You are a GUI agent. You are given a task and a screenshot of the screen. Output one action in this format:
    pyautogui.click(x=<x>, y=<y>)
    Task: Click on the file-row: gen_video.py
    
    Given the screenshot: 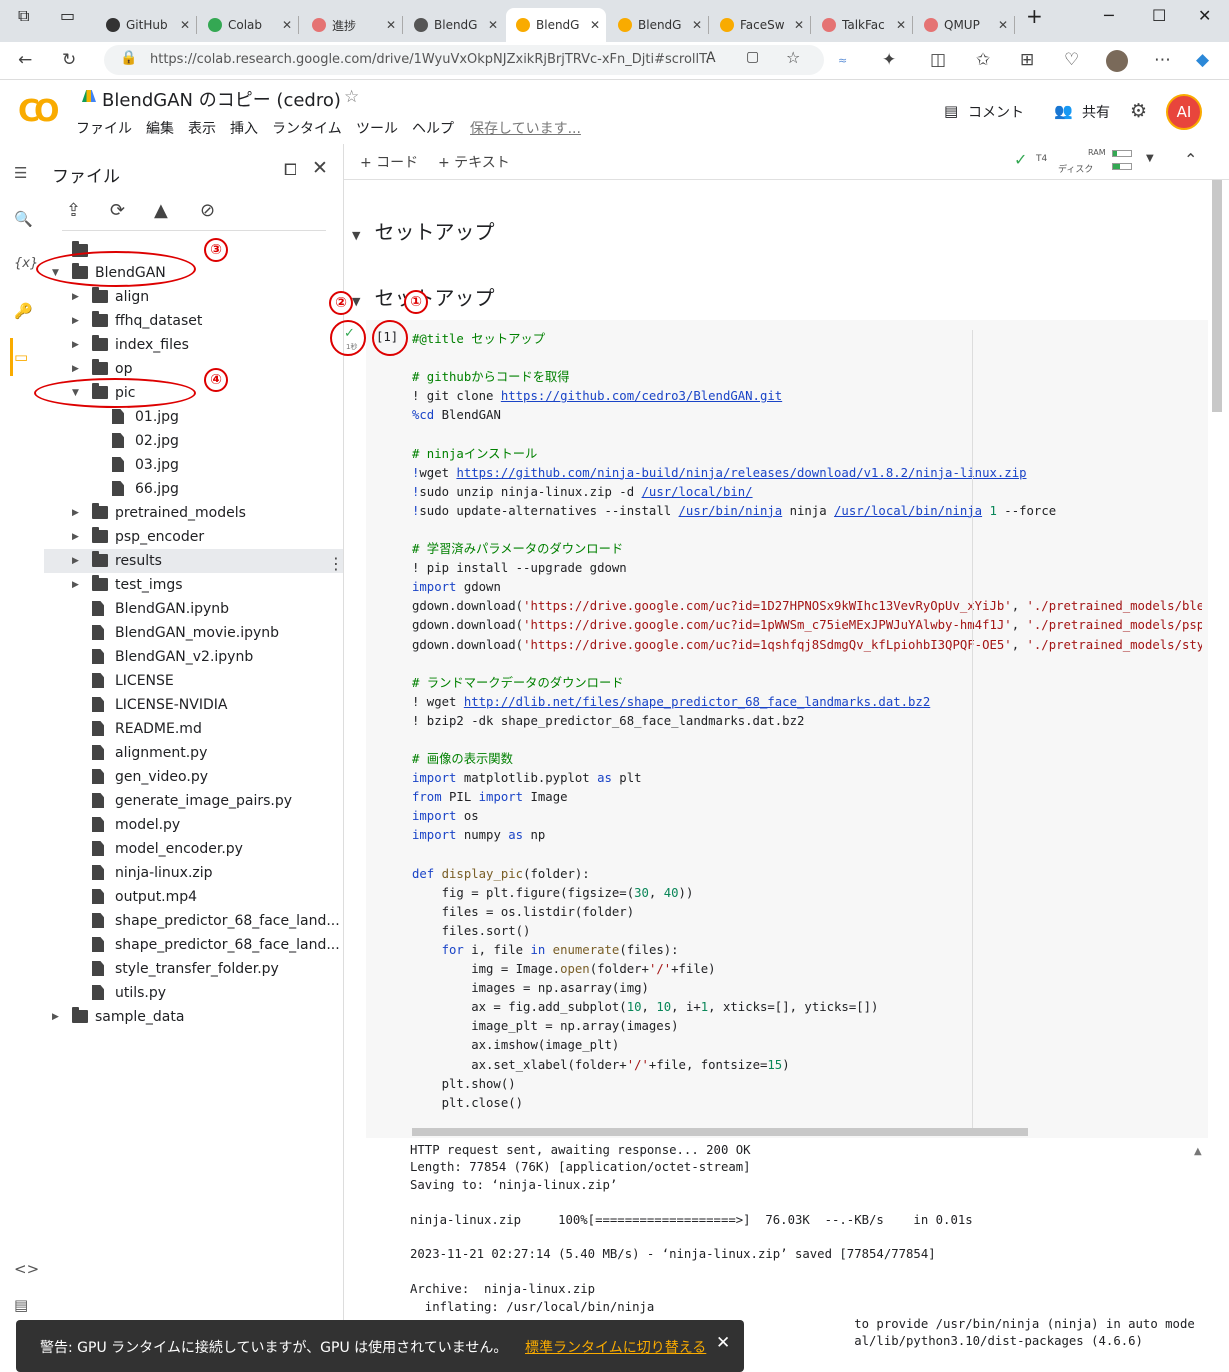 What is the action you would take?
    pyautogui.click(x=193, y=777)
    